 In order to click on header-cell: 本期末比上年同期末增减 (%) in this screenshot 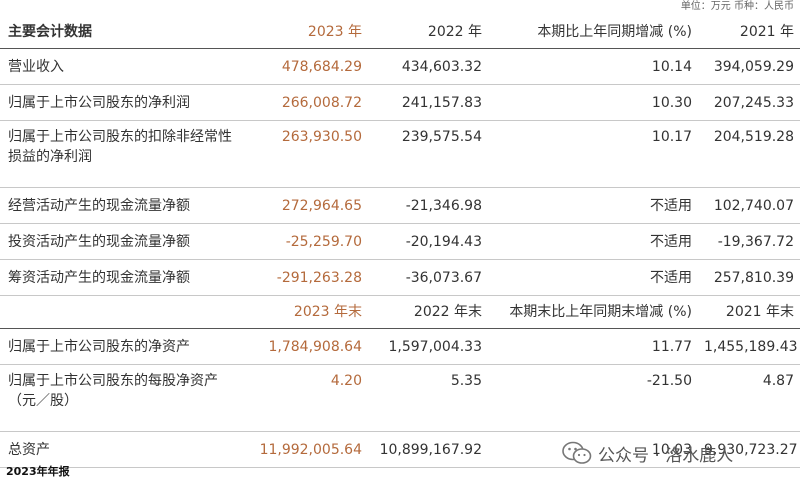, I will do `click(593, 312)`.